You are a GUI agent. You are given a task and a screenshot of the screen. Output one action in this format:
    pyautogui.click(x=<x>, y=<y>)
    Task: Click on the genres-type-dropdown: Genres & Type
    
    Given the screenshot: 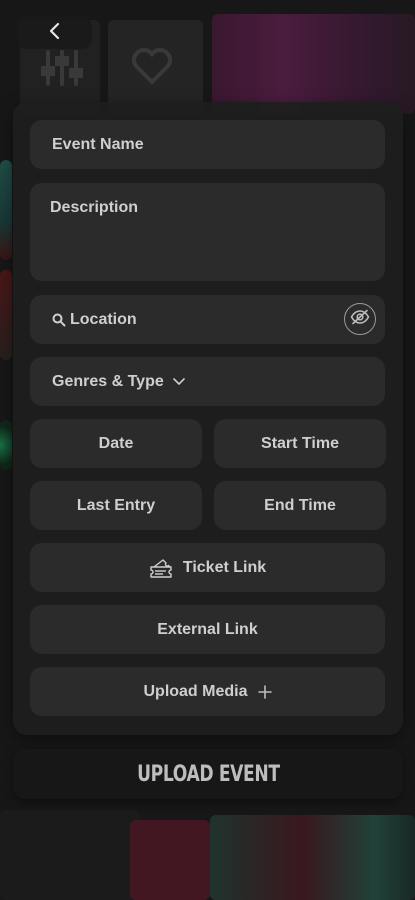 What is the action you would take?
    pyautogui.click(x=207, y=381)
    